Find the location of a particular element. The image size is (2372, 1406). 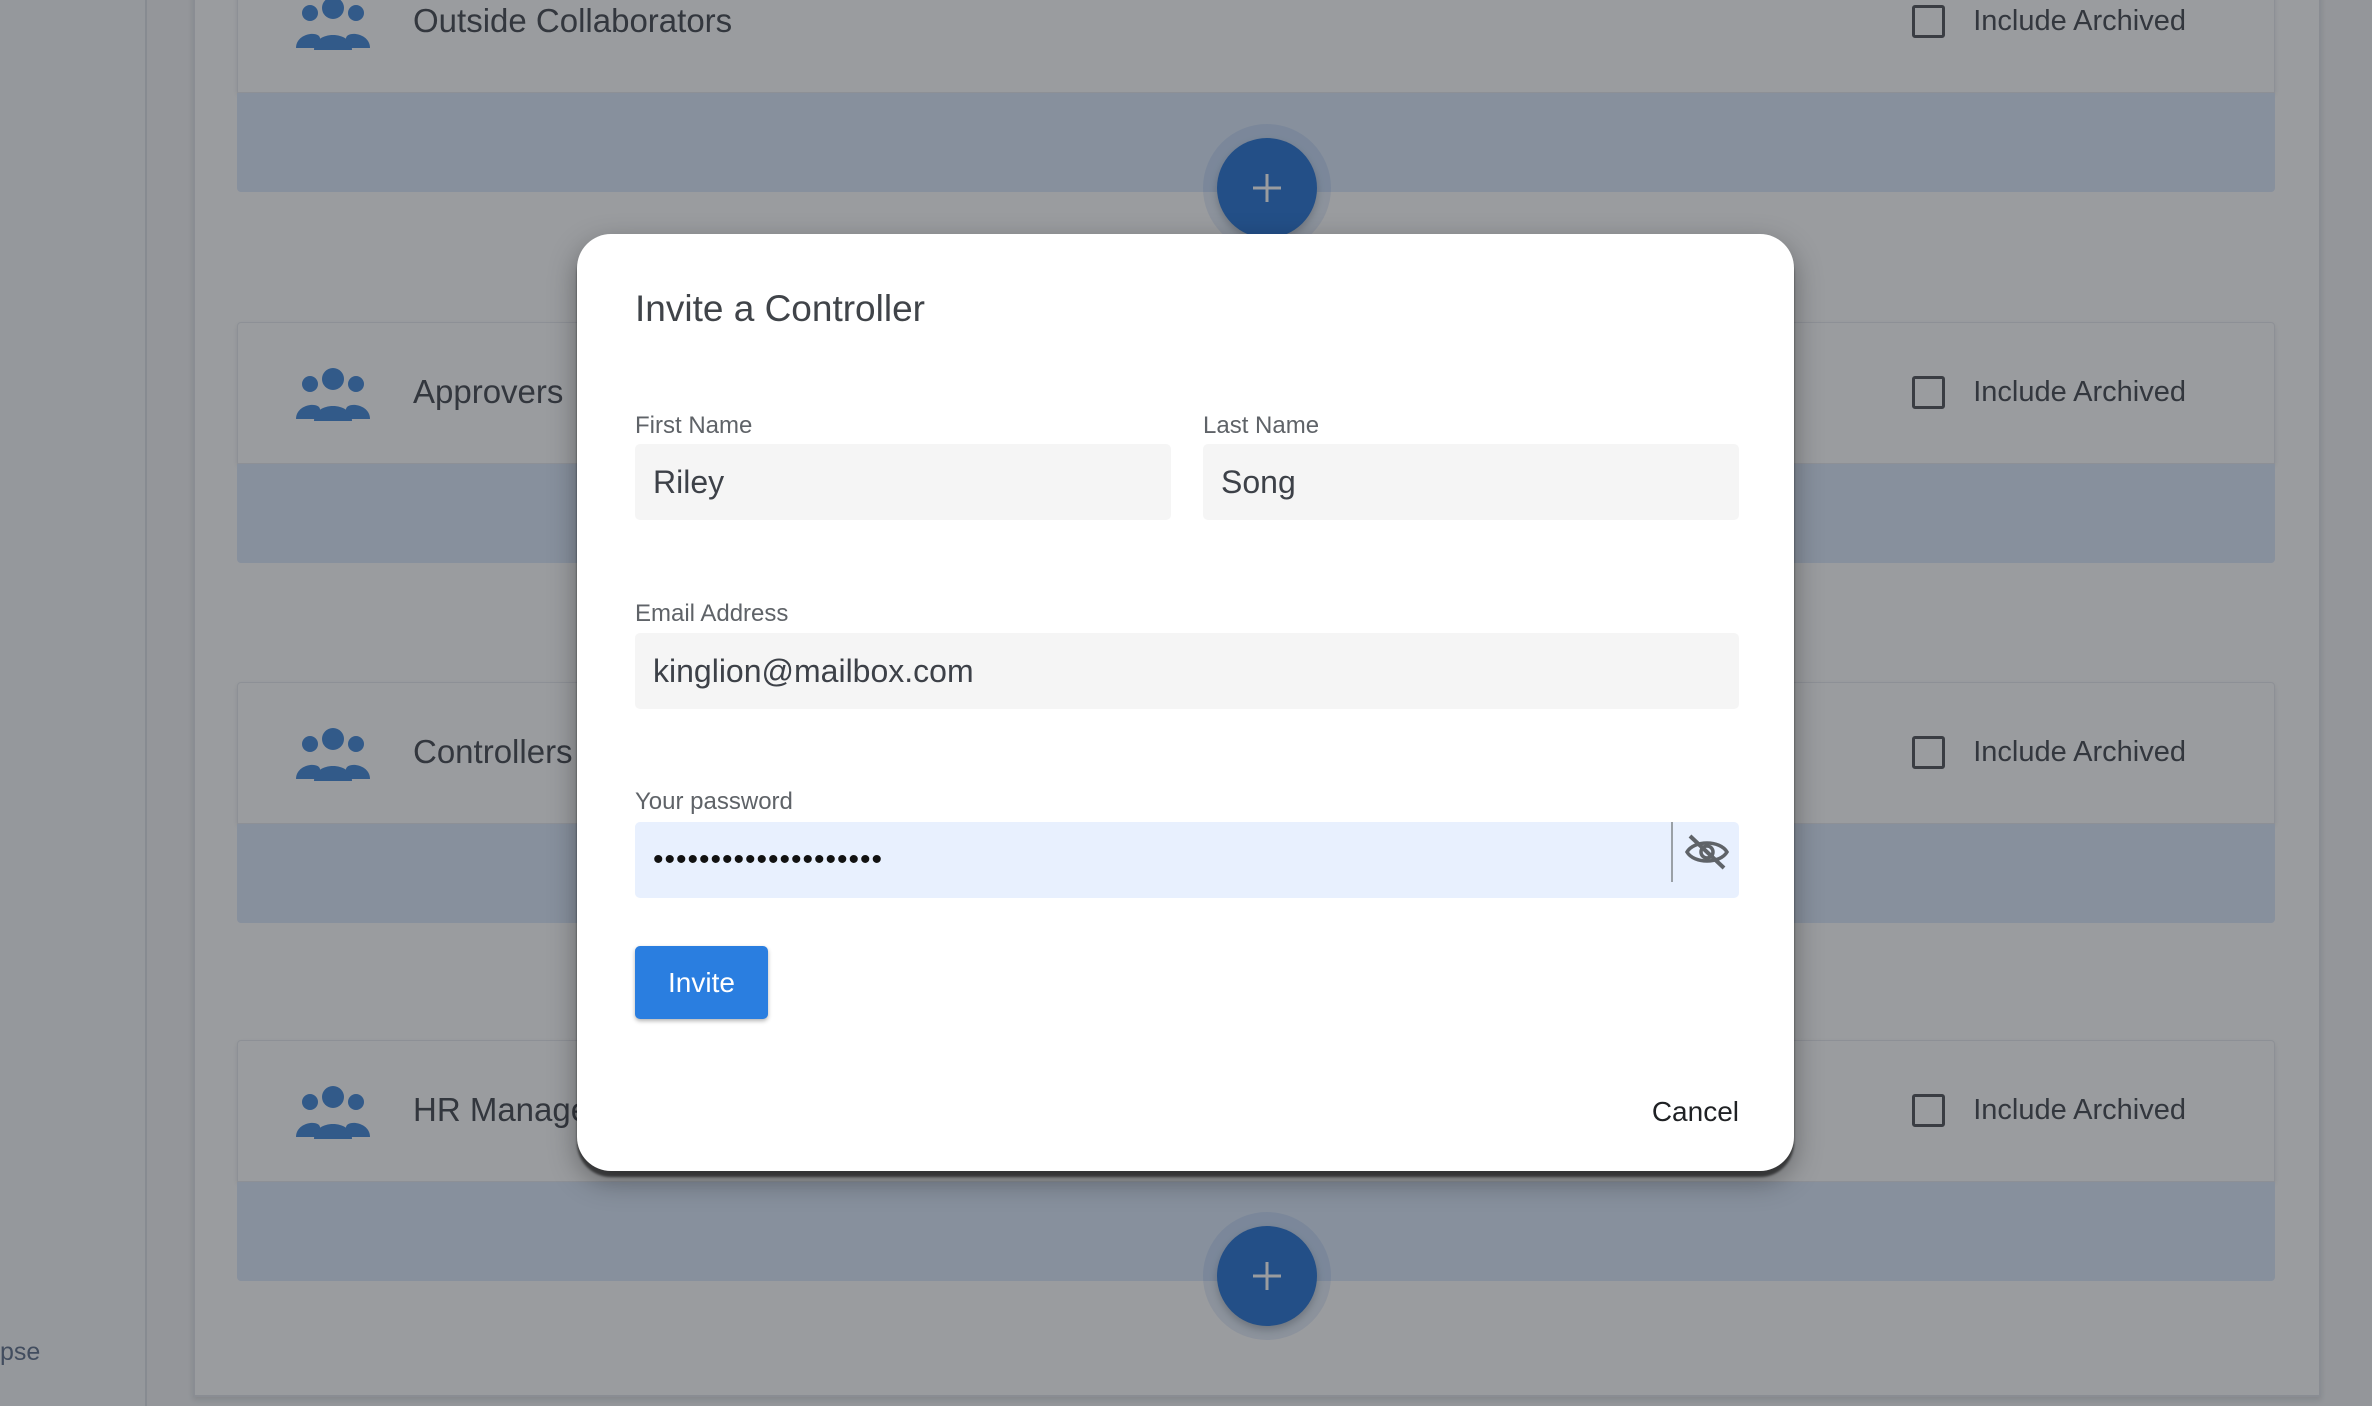

password-label: Your password is located at coordinates (714, 801).